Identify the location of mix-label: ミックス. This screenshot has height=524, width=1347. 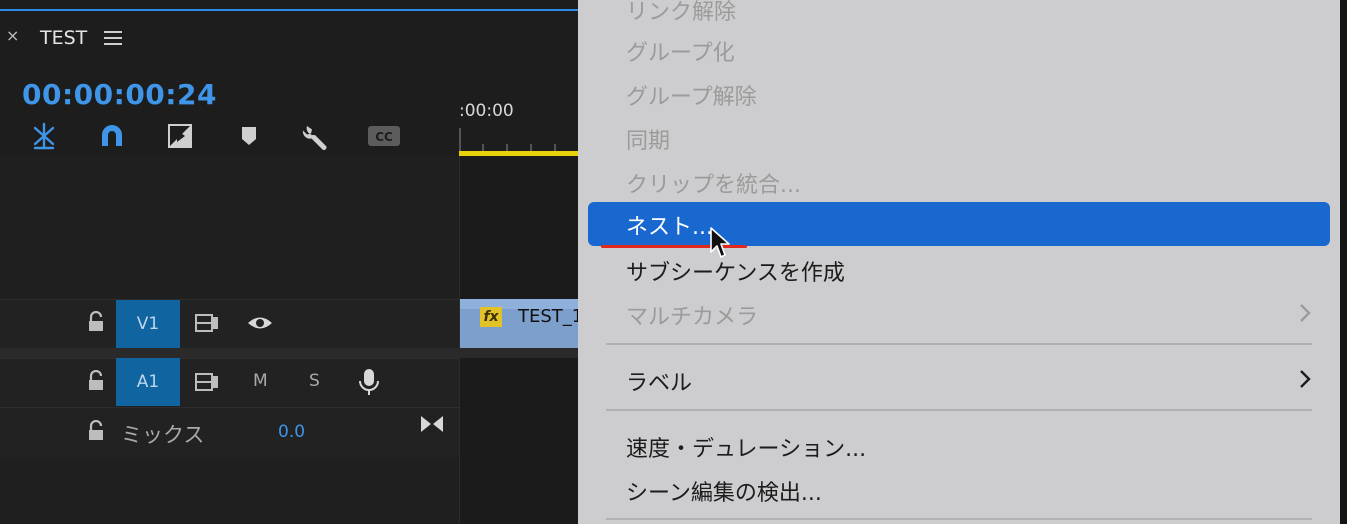
(163, 435).